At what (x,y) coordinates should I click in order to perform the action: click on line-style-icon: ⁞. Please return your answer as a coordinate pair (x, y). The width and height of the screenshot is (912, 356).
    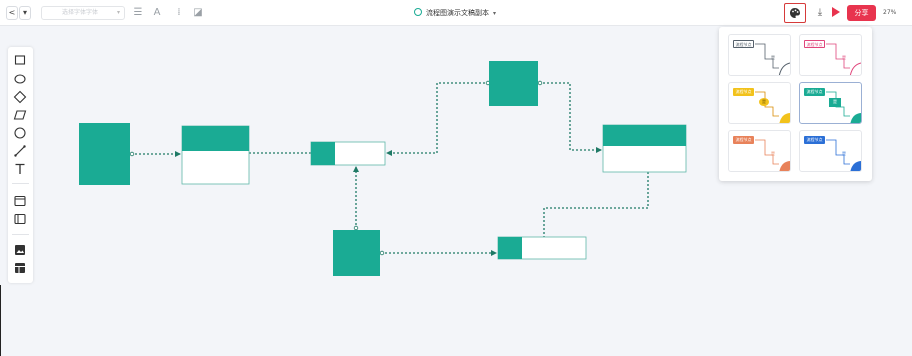
    Looking at the image, I should click on (179, 13).